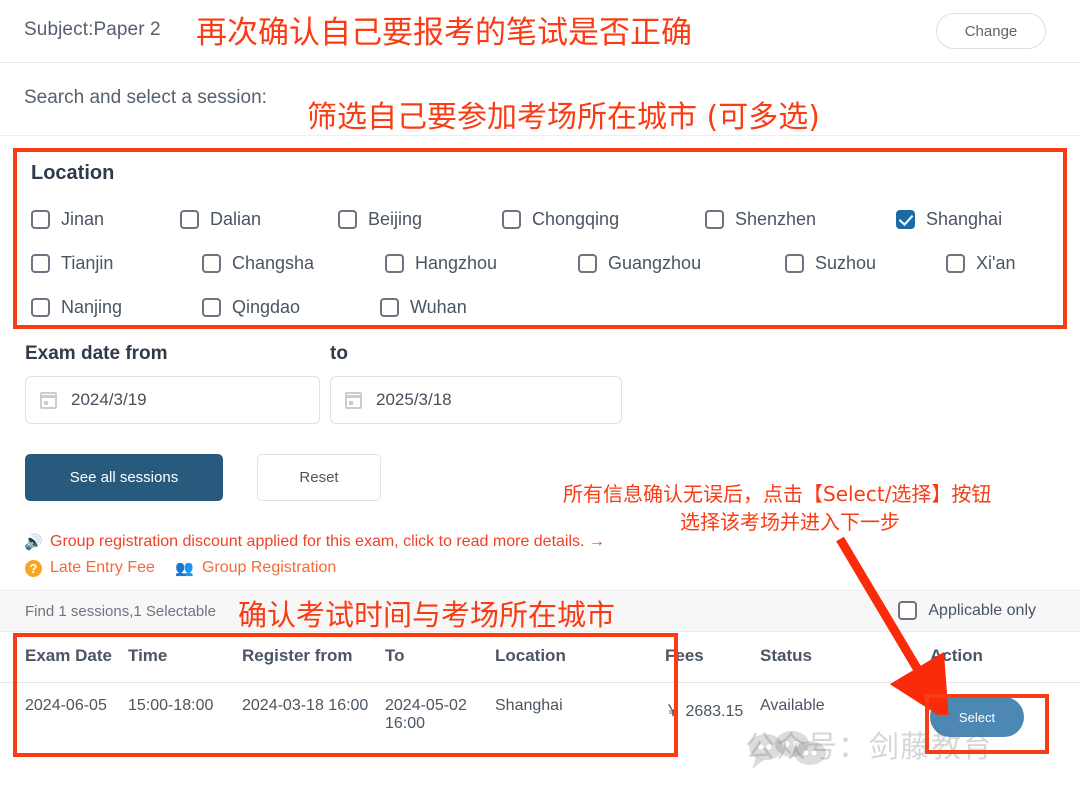 The width and height of the screenshot is (1080, 787). I want to click on column-header-time: Time, so click(185, 657).